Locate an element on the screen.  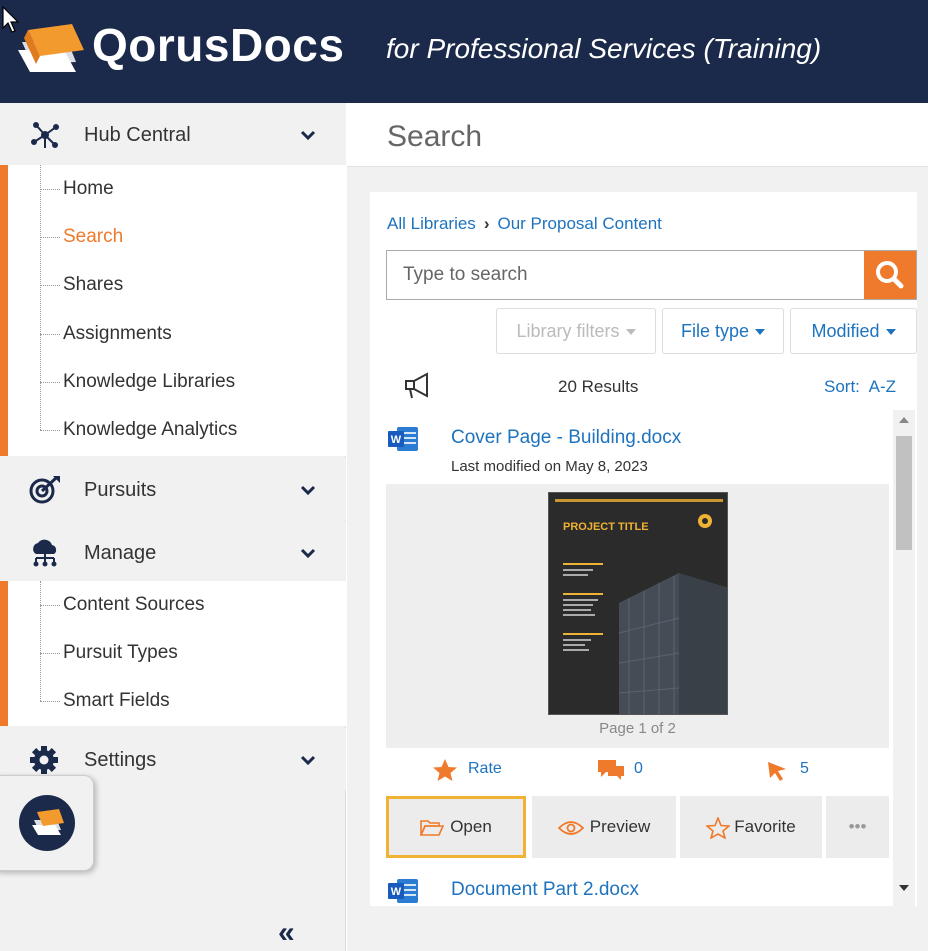
favorite-button: Favorite is located at coordinates (751, 827).